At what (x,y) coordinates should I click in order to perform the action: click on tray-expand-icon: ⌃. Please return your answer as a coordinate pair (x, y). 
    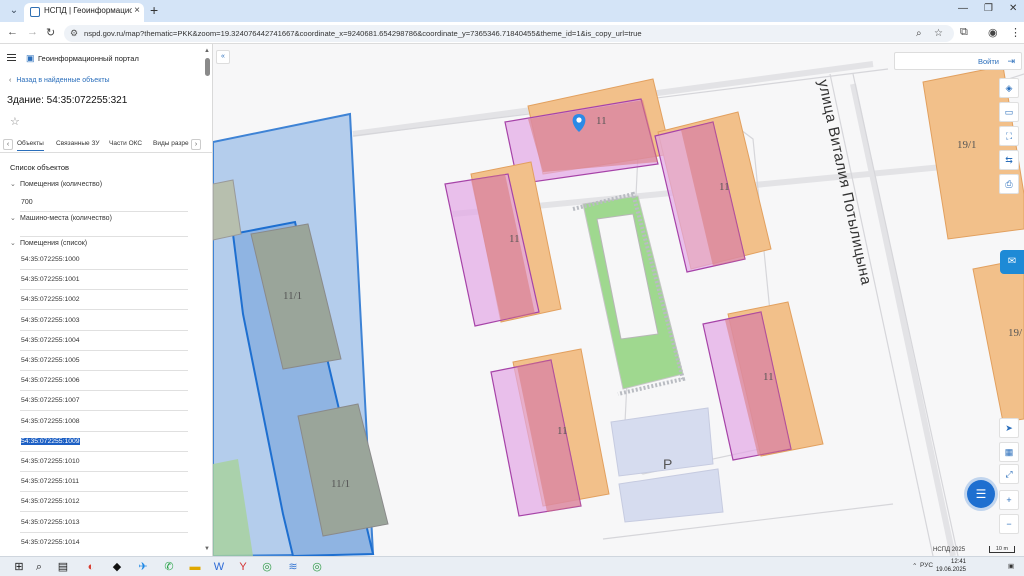
    Looking at the image, I should click on (914, 566).